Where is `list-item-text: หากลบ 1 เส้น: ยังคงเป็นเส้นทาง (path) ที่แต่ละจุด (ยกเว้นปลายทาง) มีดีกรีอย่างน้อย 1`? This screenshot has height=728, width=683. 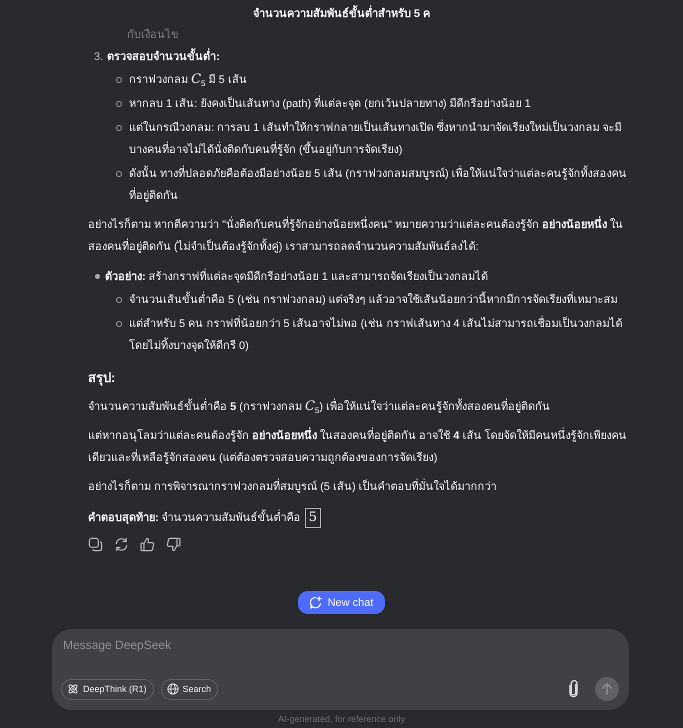 list-item-text: หากลบ 1 เส้น: ยังคงเป็นเส้นทาง (path) ที่แต่ละจุด (ยกเว้นปลายทาง) มีดีกรีอย่างน้อย 1 is located at coordinates (330, 104).